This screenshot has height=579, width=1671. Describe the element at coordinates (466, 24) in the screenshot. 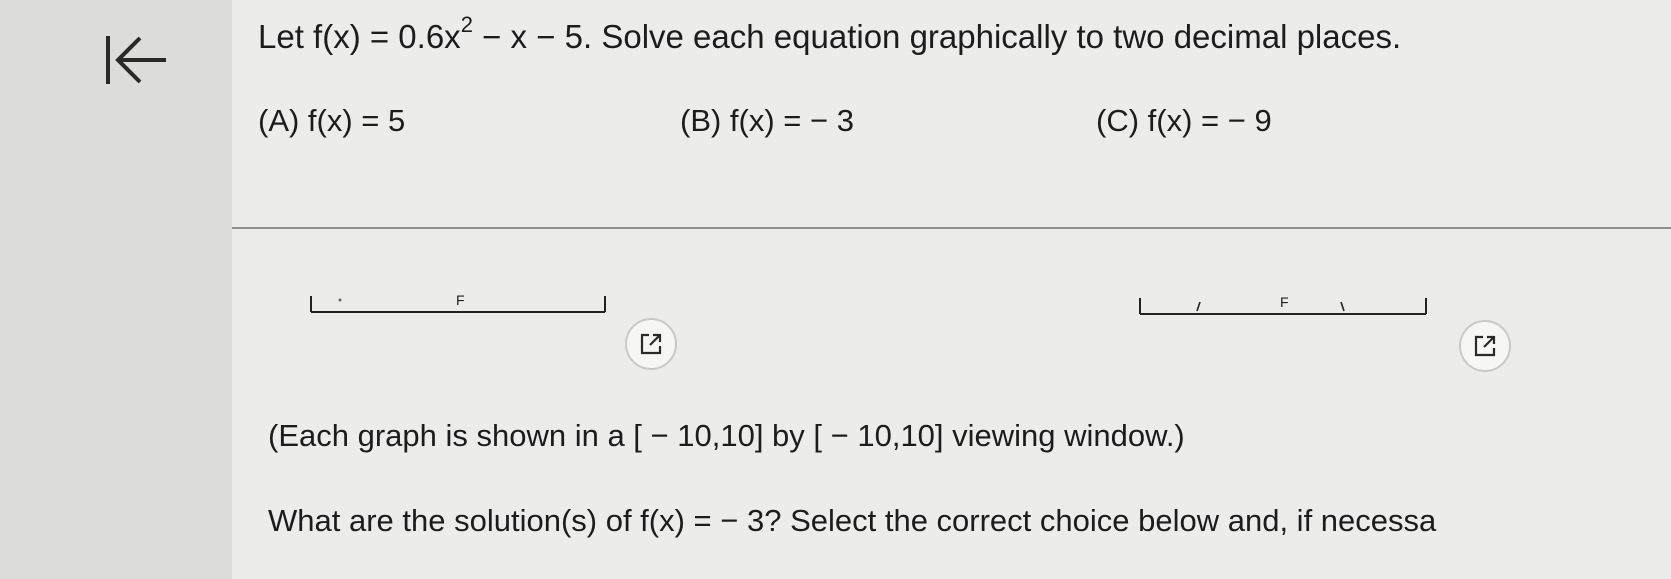

I see `stem-exponent: 2` at that location.